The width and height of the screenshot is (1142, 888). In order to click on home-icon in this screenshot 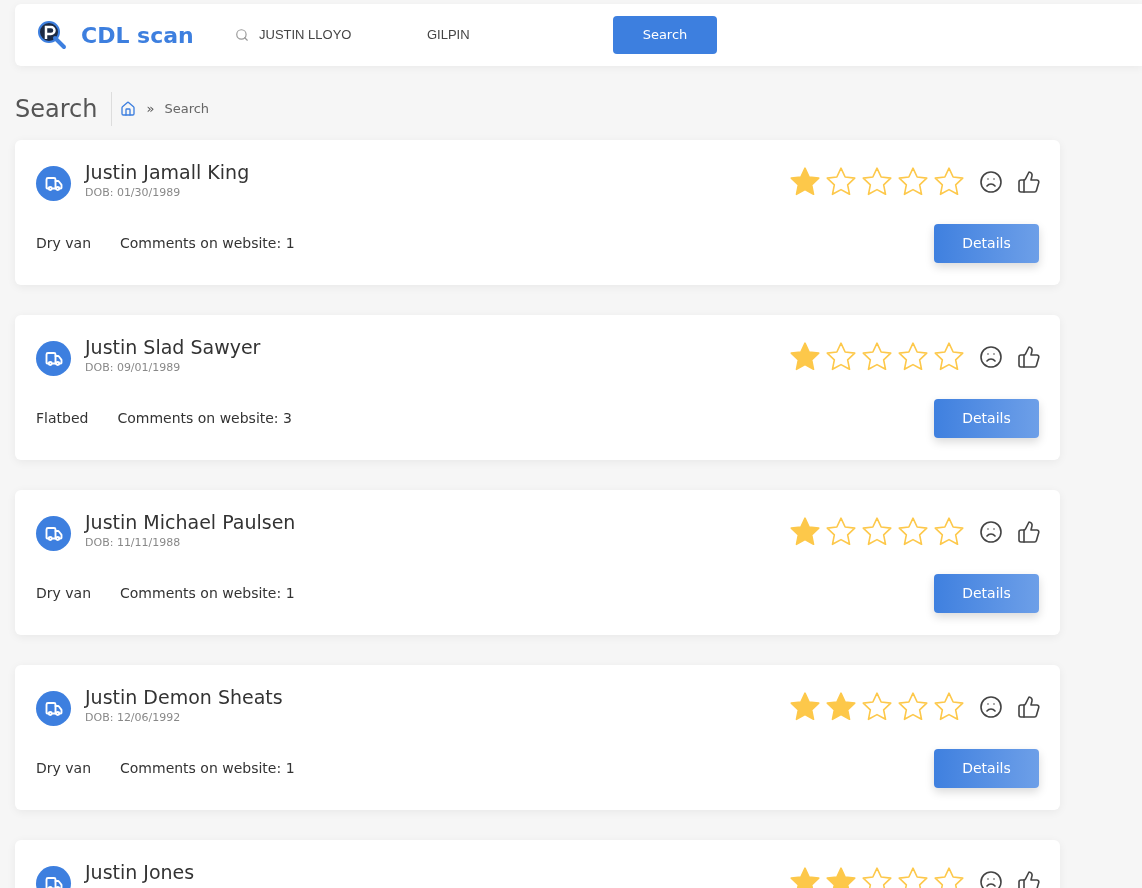, I will do `click(128, 109)`.